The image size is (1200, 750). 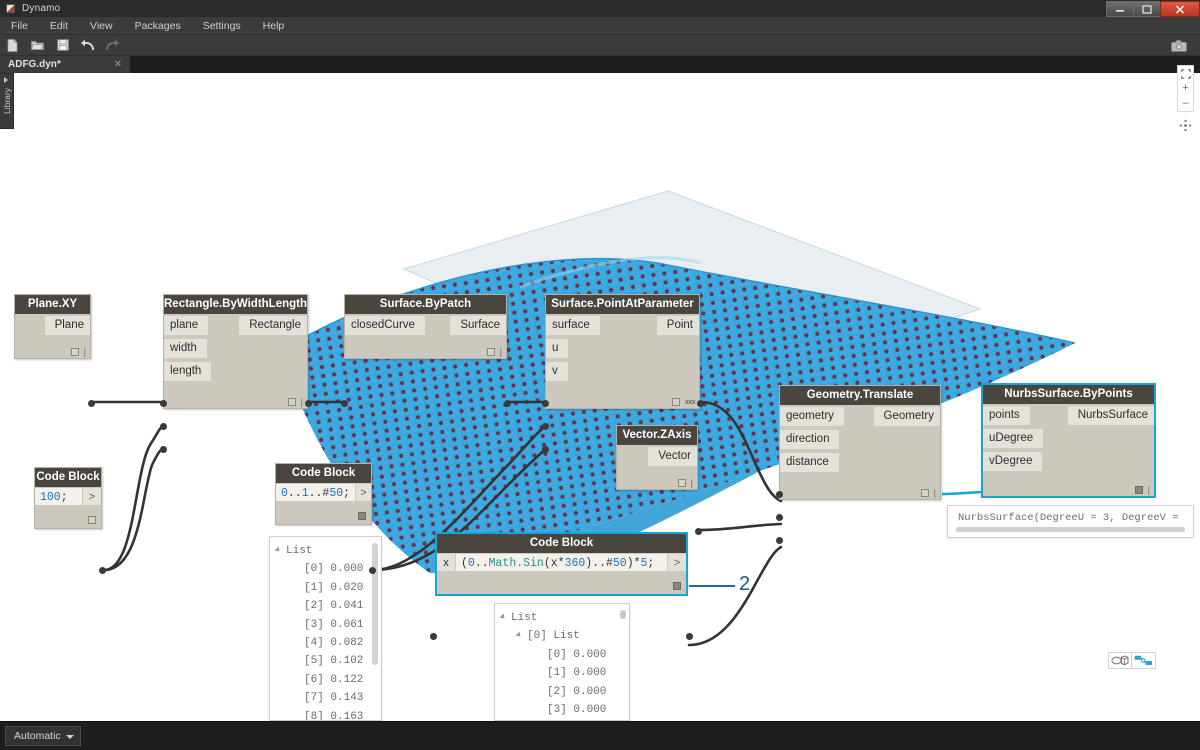 What do you see at coordinates (557, 348) in the screenshot?
I see `port-in-u: u` at bounding box center [557, 348].